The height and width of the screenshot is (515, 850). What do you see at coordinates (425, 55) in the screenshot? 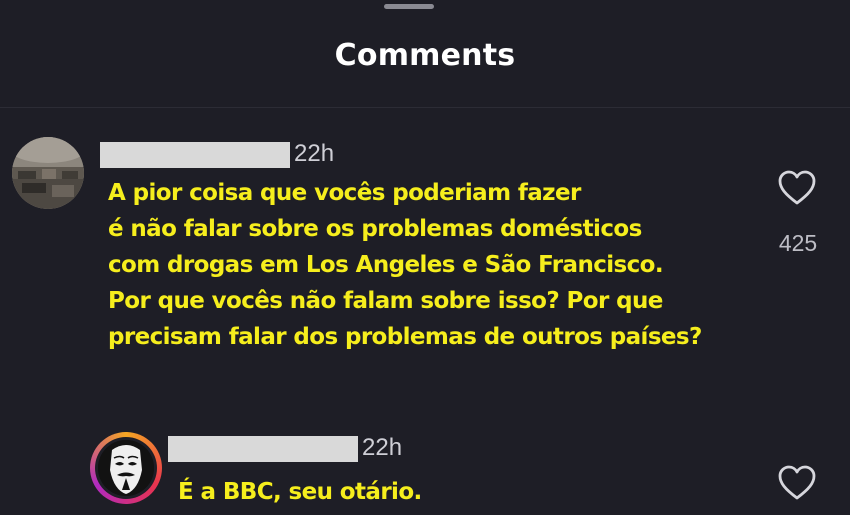
I see `sheet-title: Comments` at bounding box center [425, 55].